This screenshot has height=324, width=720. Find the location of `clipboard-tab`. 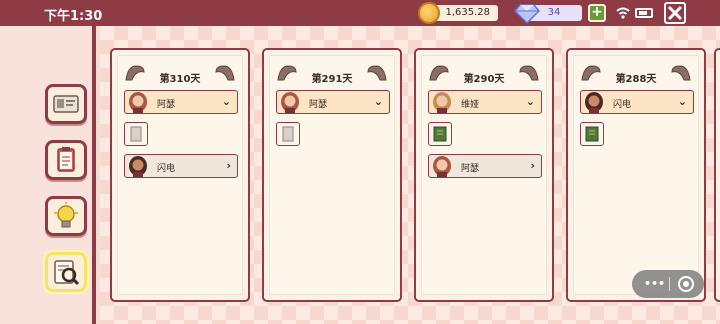

clipboard-tab is located at coordinates (66, 160).